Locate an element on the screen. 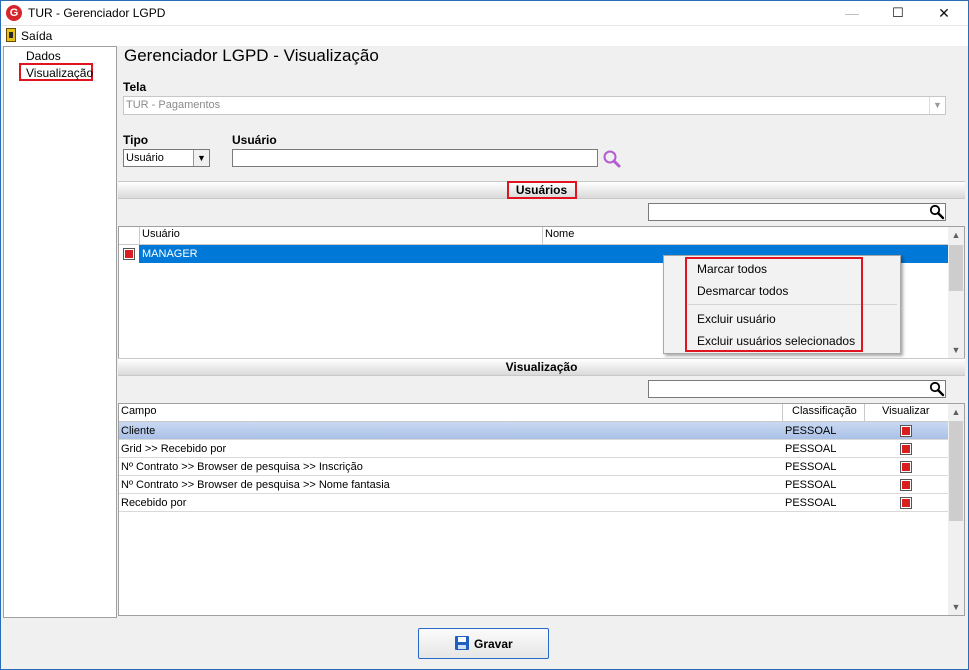  tela-select-value: TUR - Pagamentos is located at coordinates (173, 105).